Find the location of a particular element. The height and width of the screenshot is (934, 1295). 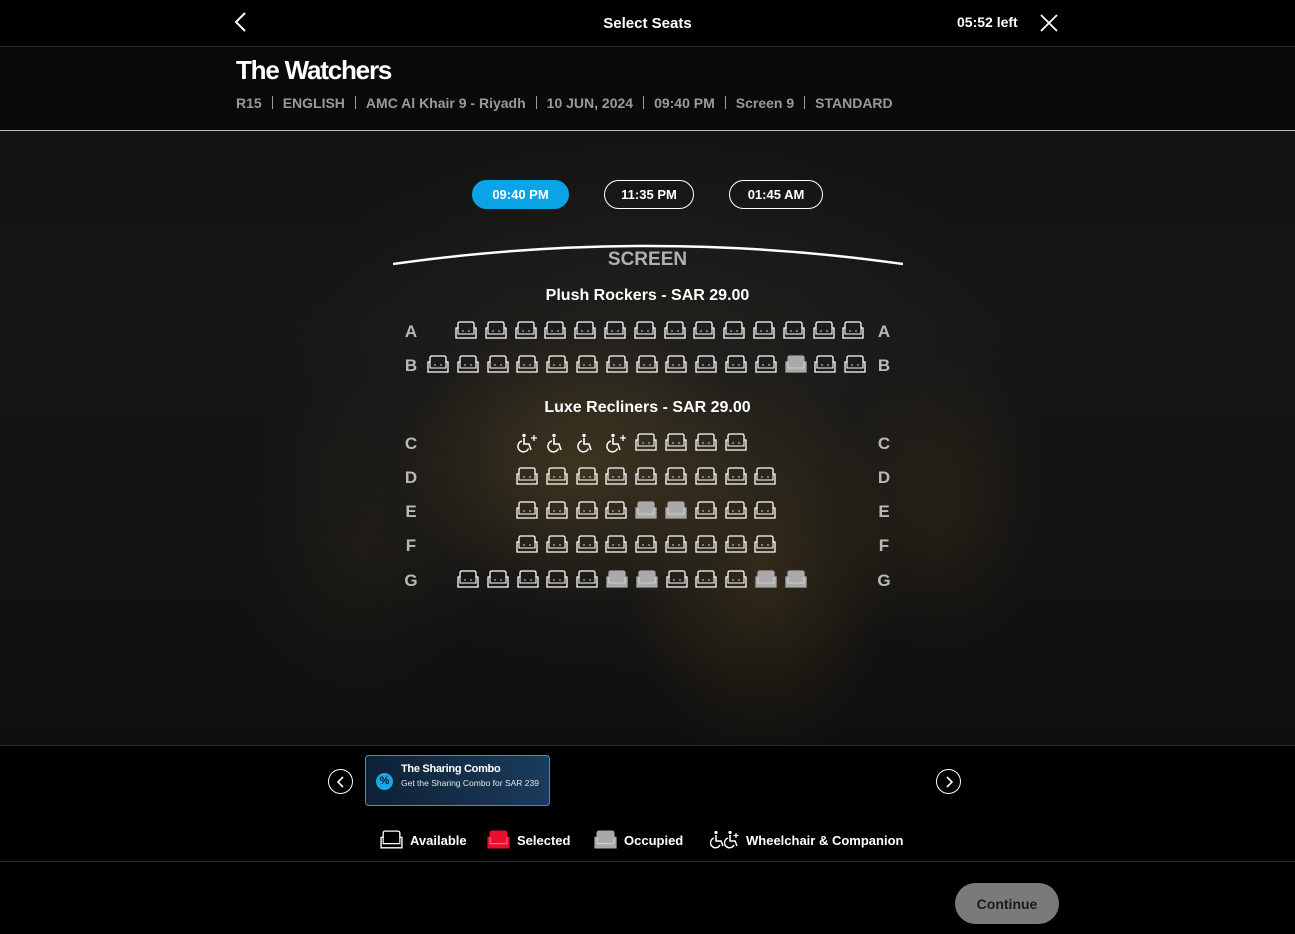

row-label-a-left: A is located at coordinates (411, 331).